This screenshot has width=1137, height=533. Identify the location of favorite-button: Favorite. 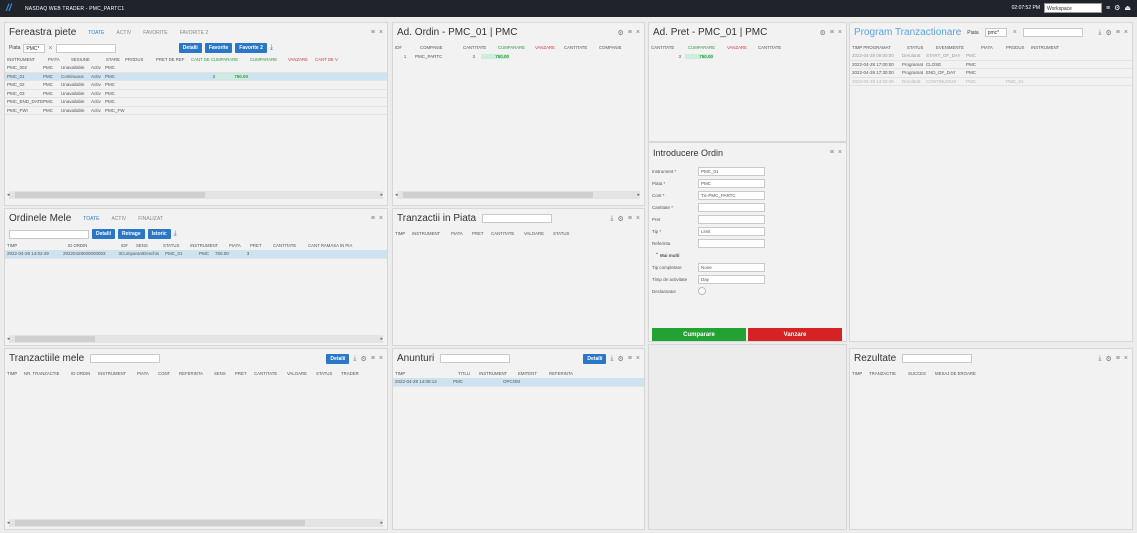
(218, 48).